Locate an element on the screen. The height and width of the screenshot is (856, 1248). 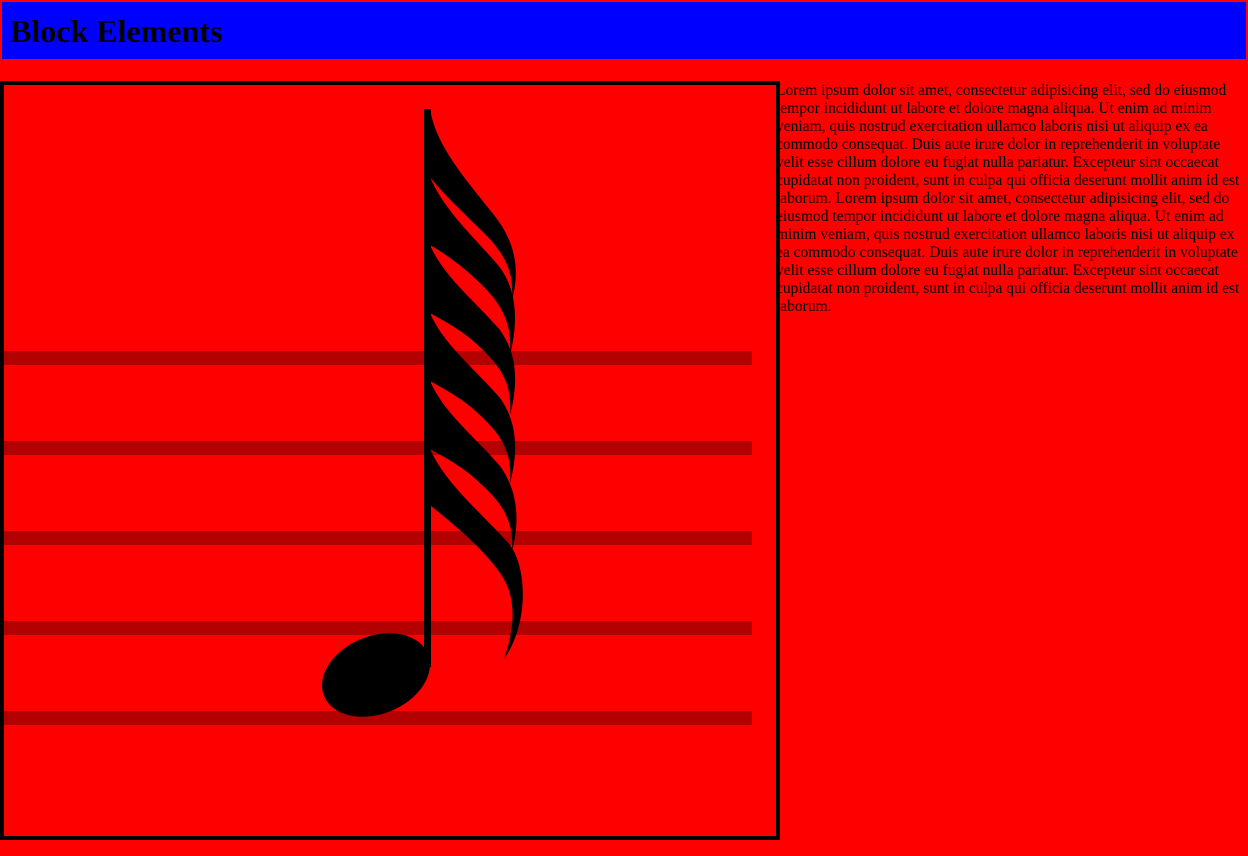
note-stem is located at coordinates (427, 388).